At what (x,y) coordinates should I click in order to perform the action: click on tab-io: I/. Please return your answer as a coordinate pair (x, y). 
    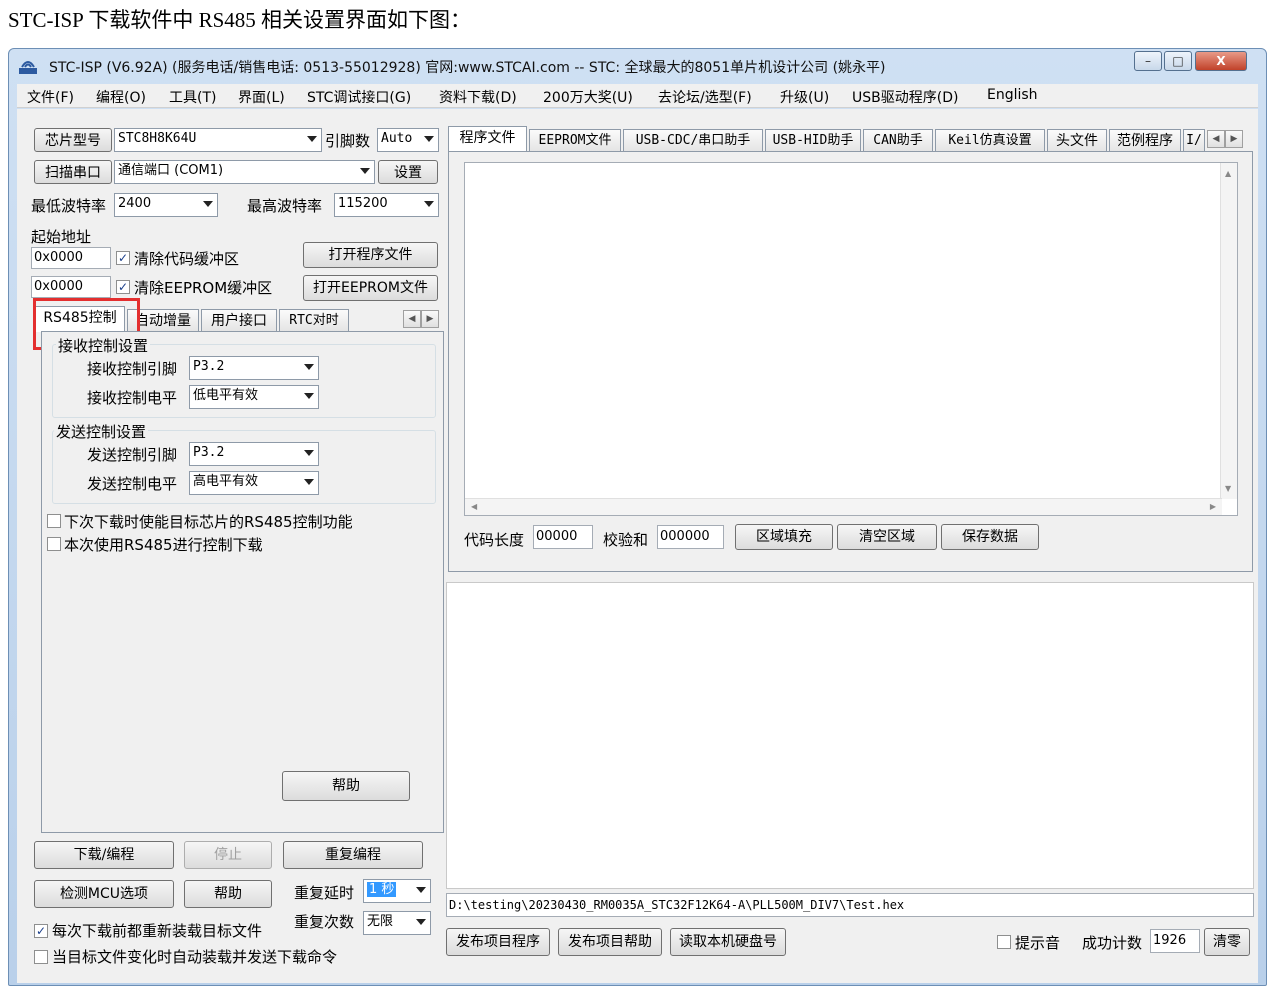
    Looking at the image, I should click on (1194, 140).